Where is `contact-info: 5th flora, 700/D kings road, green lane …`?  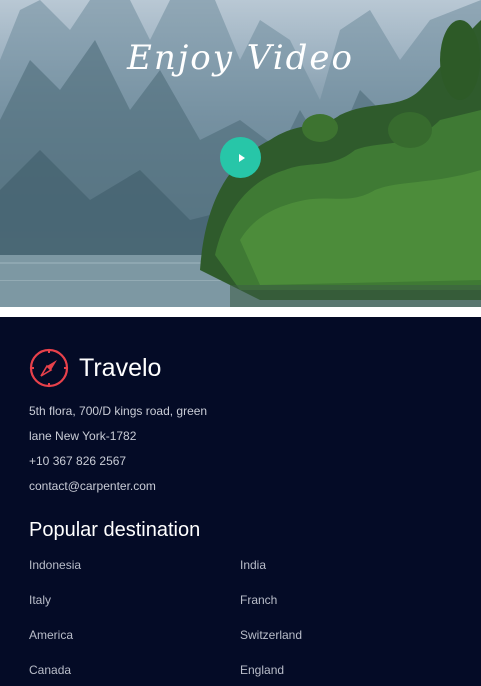
contact-info: 5th flora, 700/D kings road, green lane … is located at coordinates (118, 453).